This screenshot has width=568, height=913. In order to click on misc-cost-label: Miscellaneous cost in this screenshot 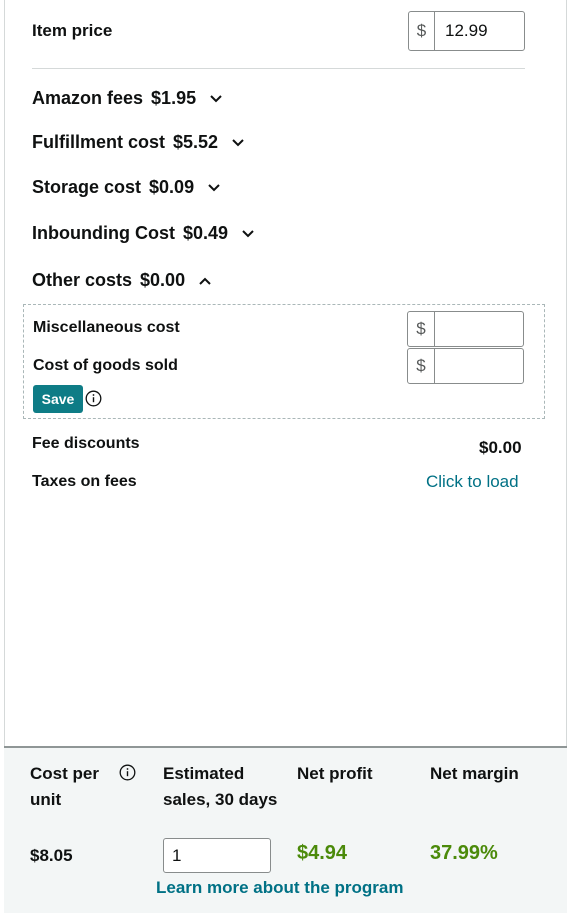, I will do `click(106, 327)`.